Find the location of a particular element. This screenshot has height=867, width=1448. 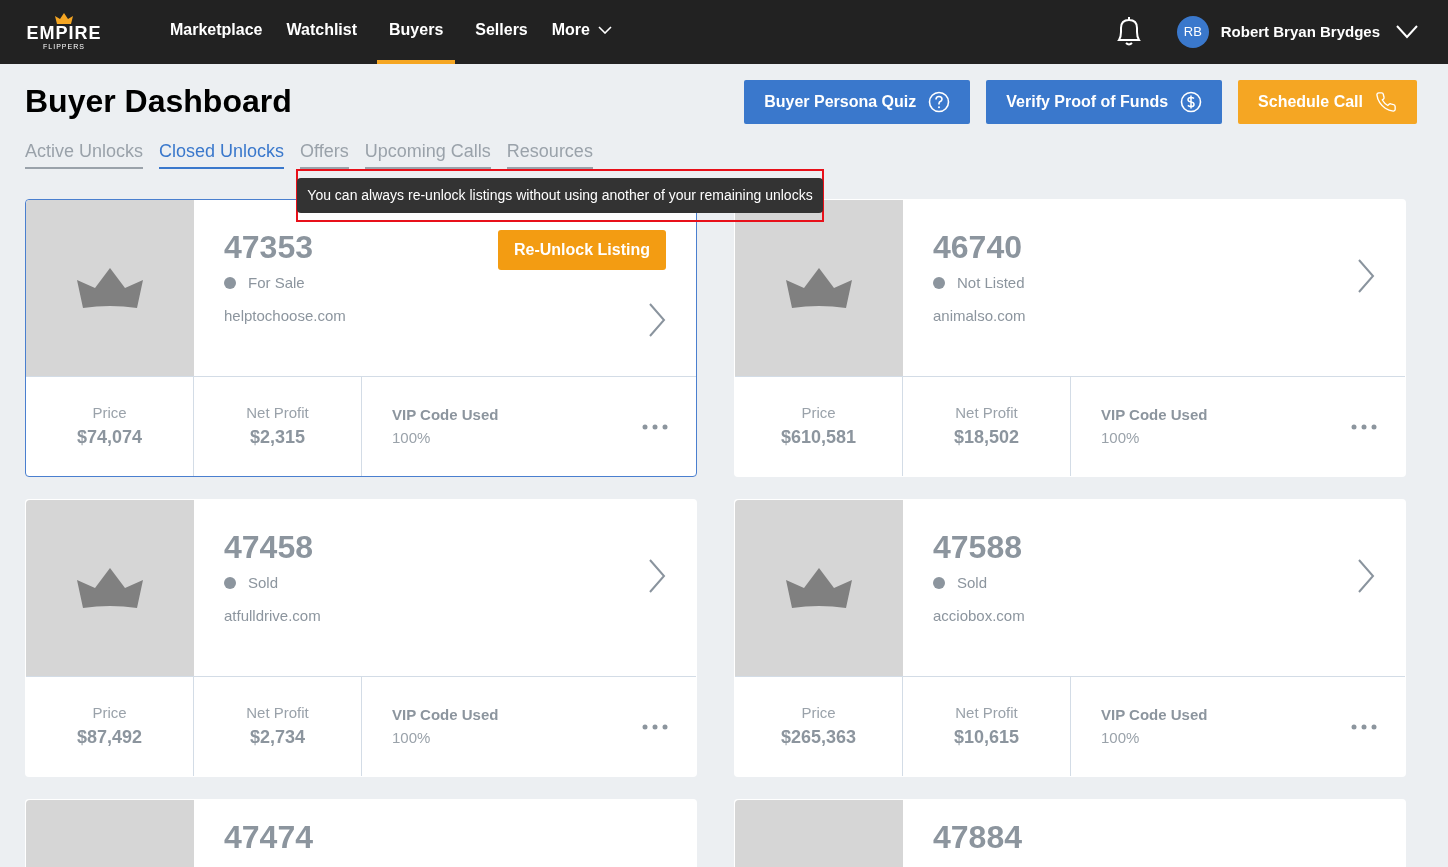

nav-link: Marketplace is located at coordinates (216, 32).